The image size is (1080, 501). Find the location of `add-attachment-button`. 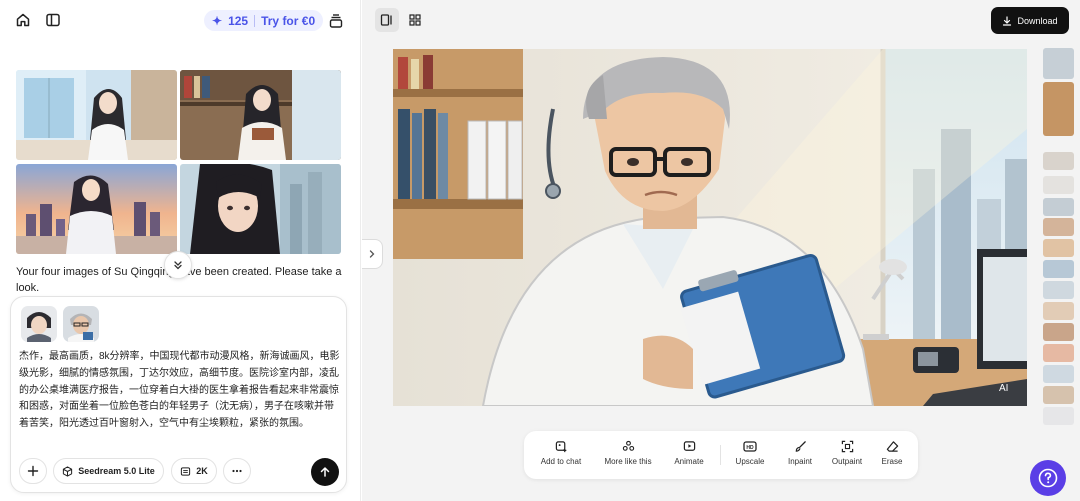

add-attachment-button is located at coordinates (33, 471).